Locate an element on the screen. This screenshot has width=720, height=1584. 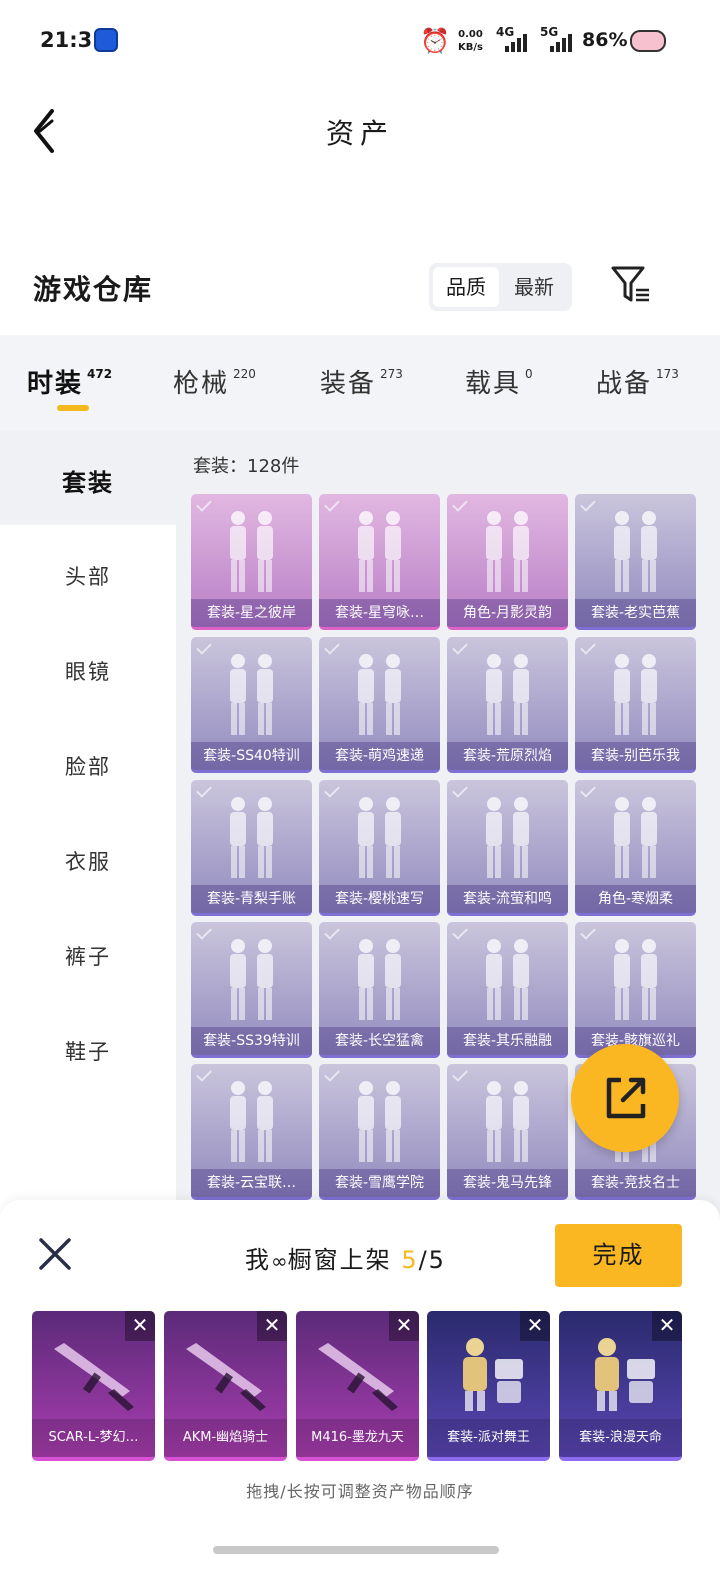
showcase-slot: ✕ 套装-浪漫天命 is located at coordinates (620, 1386).